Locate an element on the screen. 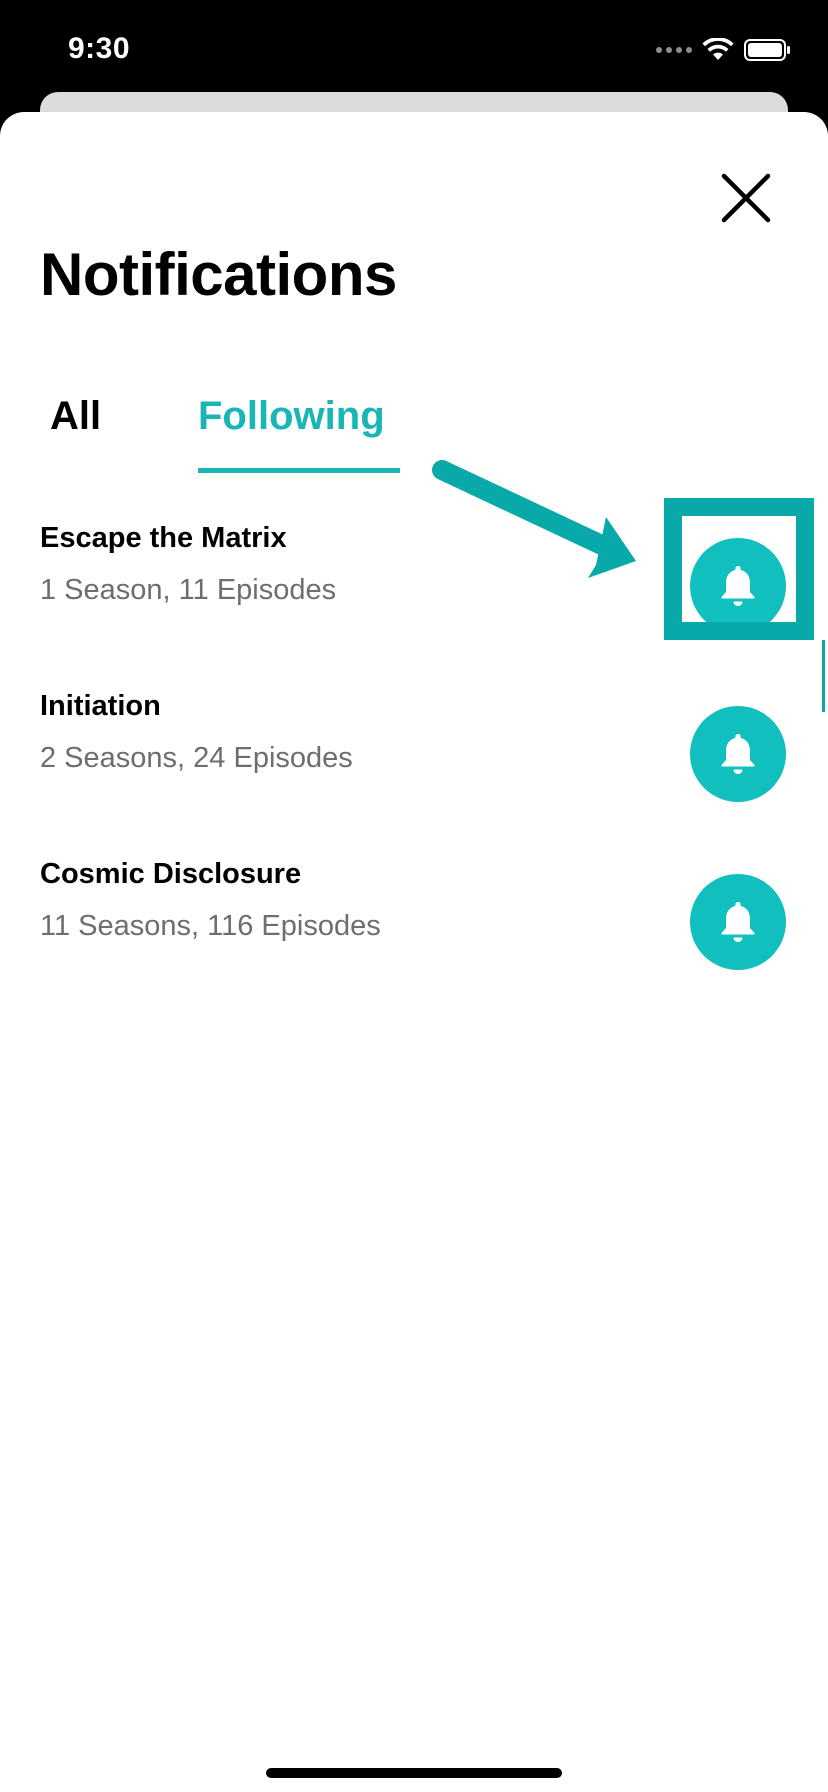 Image resolution: width=828 pixels, height=1792 pixels. page-title: Notifications is located at coordinates (218, 274).